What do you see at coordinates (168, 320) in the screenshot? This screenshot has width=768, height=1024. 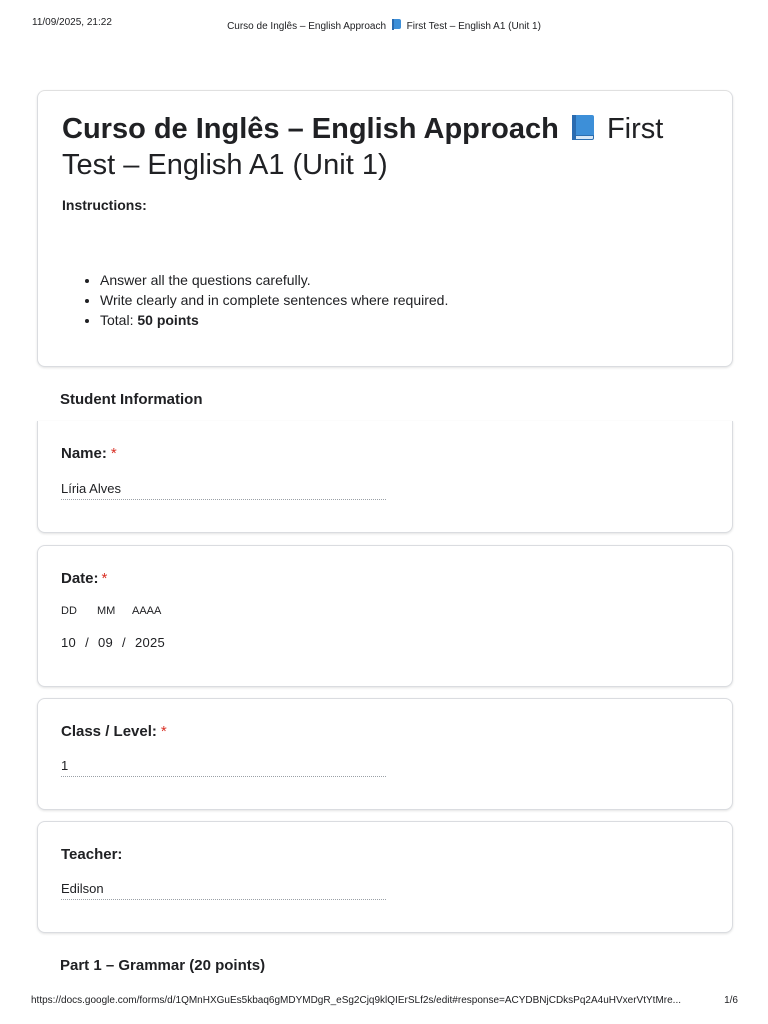 I see `total-points: 50 points` at bounding box center [168, 320].